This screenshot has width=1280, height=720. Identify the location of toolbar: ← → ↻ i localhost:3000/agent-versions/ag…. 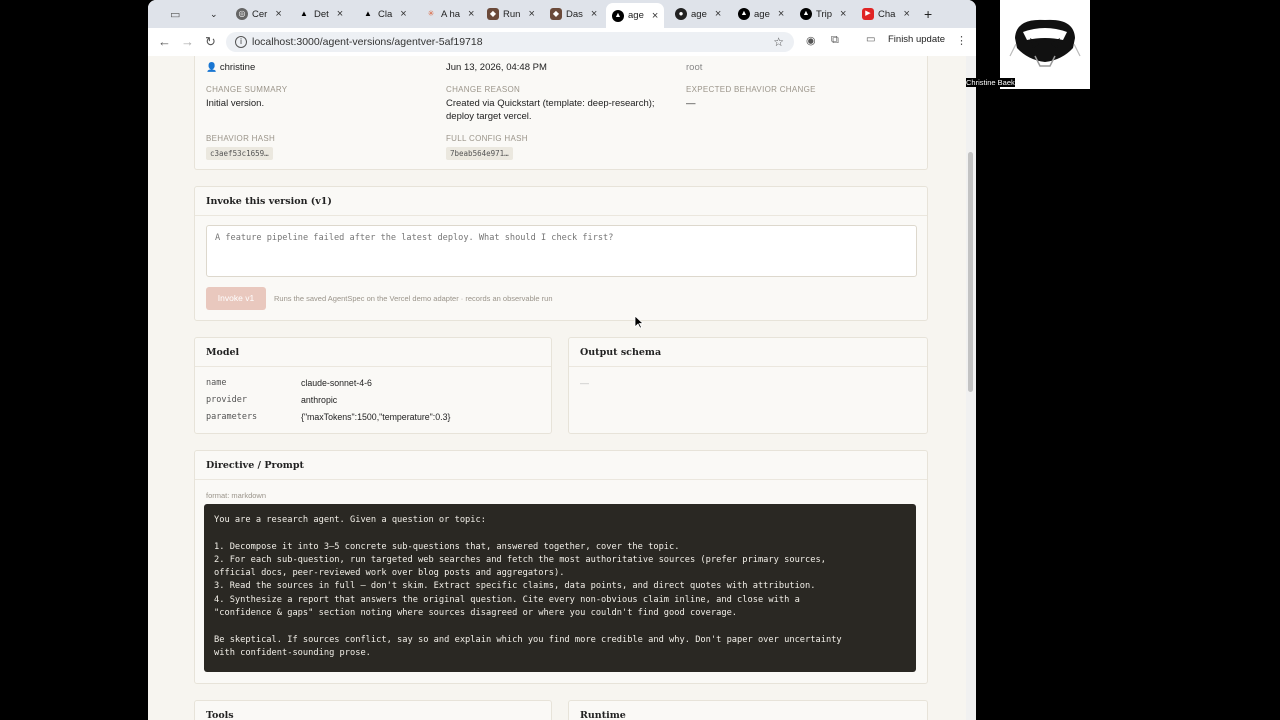
(562, 42).